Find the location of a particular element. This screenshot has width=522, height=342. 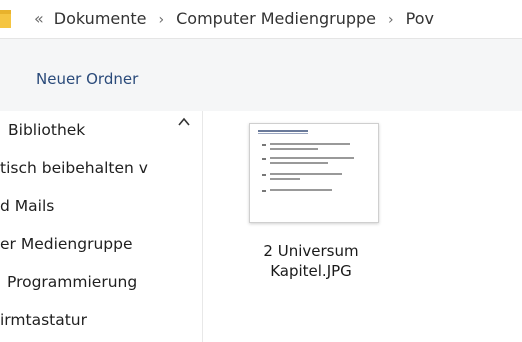

file-name-line2: Kapitel.JPG is located at coordinates (311, 271).